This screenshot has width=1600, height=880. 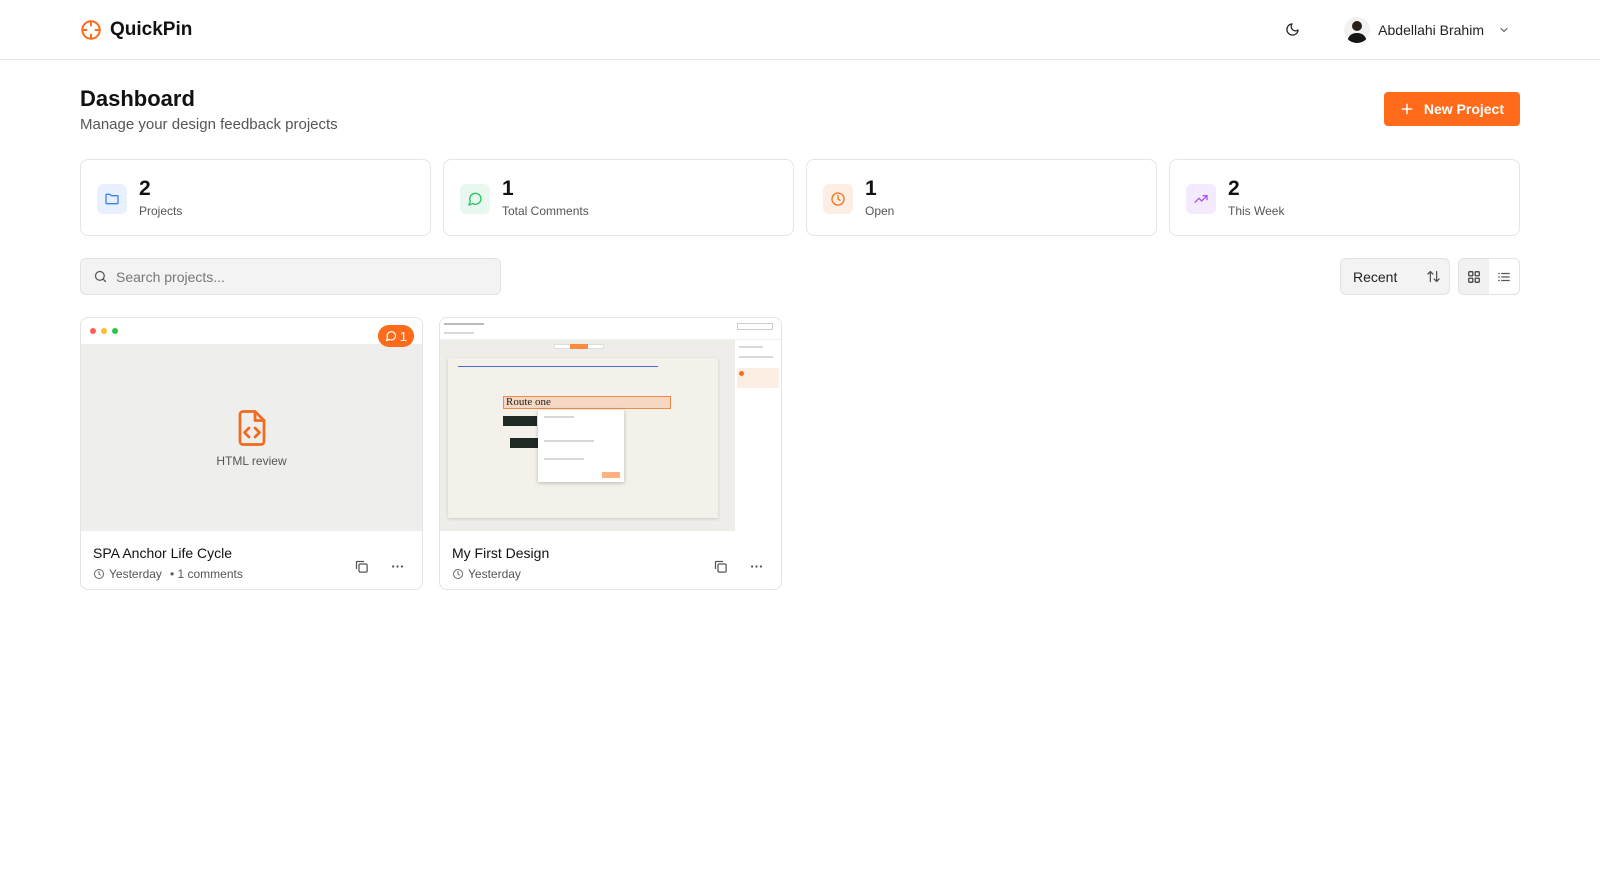 I want to click on user-name: Abdellahi Brahim, so click(x=1431, y=29).